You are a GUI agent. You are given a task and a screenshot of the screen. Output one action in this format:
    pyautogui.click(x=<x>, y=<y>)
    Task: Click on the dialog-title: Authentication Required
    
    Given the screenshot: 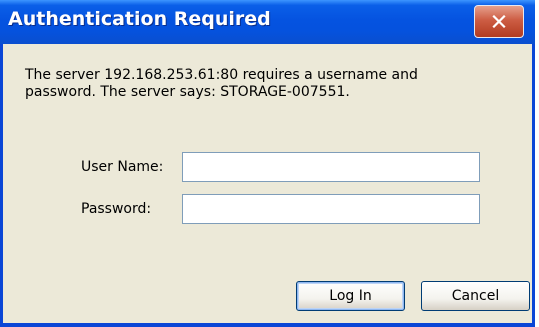 What is the action you would take?
    pyautogui.click(x=139, y=19)
    